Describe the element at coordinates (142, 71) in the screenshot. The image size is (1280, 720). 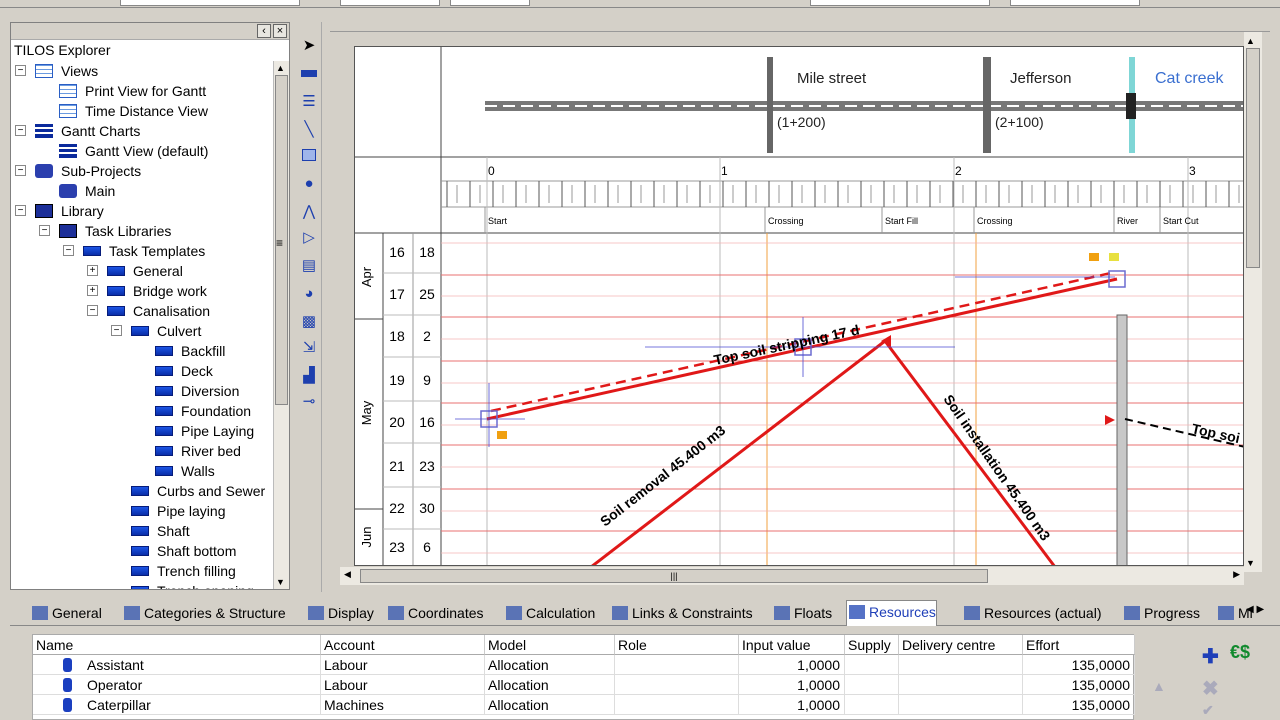
I see `tree-item: − Views` at that location.